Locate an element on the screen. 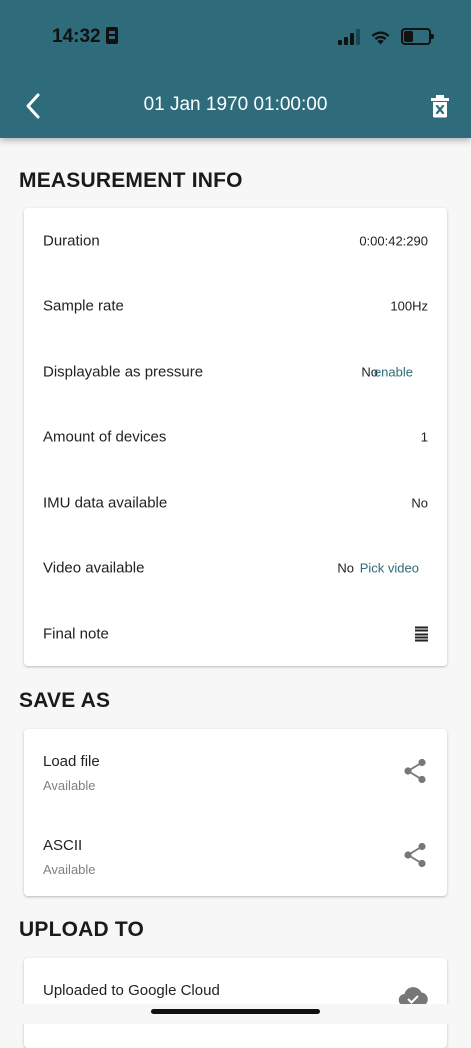 This screenshot has width=471, height=1048. delete-button is located at coordinates (440, 106).